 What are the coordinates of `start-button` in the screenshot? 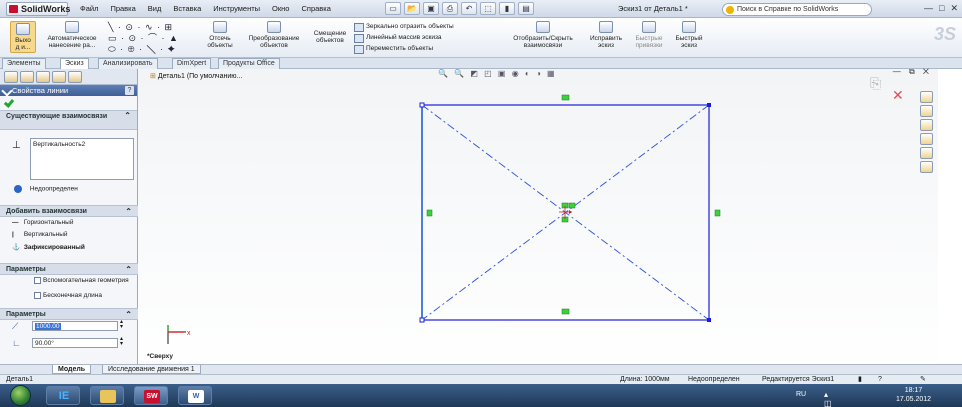 It's located at (20, 395).